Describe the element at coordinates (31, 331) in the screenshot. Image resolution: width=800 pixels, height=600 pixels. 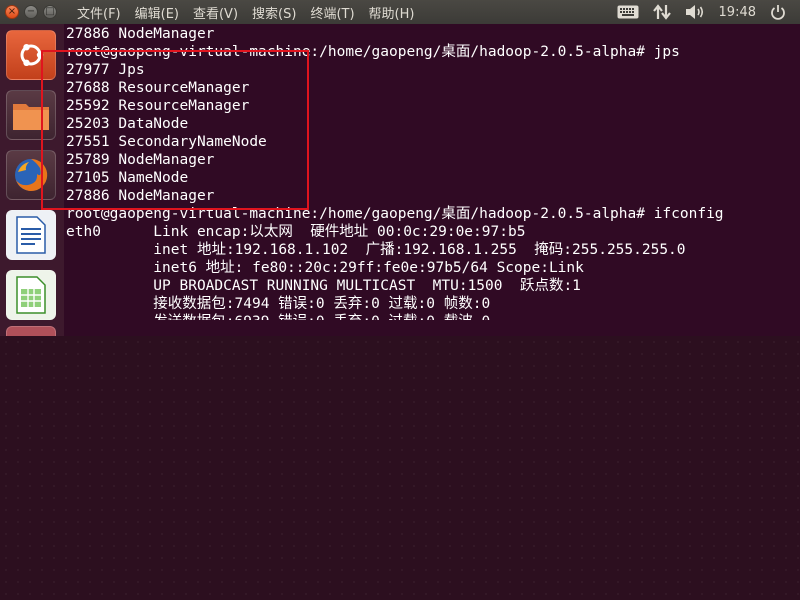
I see `impress-button` at that location.